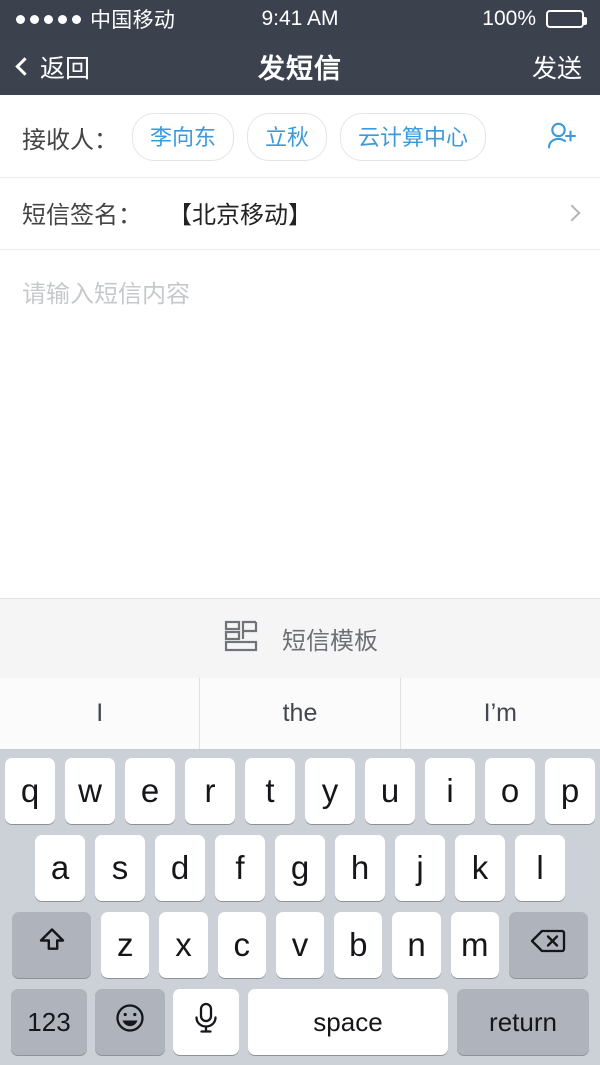 The image size is (600, 1065). Describe the element at coordinates (183, 945) in the screenshot. I see `key-x: x` at that location.